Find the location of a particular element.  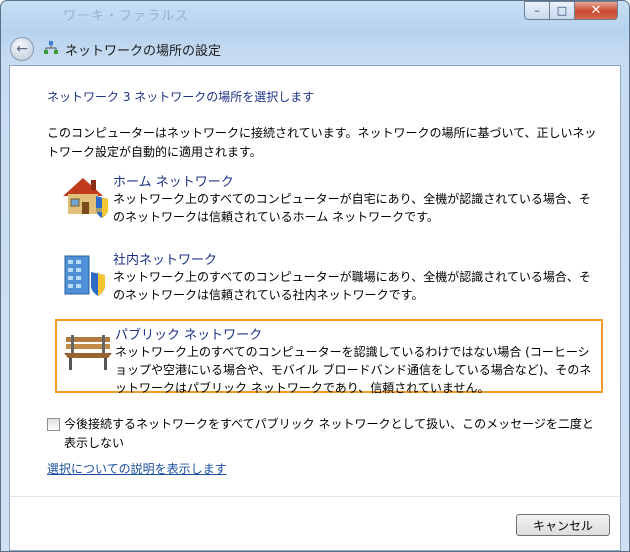

maximize-icon: □ is located at coordinates (562, 10).